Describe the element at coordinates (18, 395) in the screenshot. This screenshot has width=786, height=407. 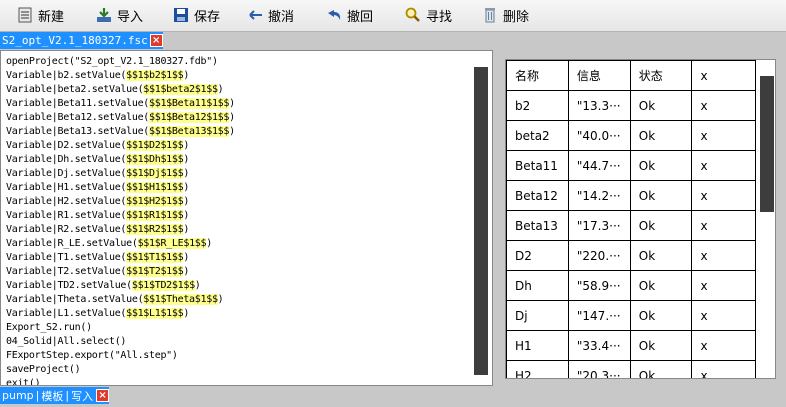
I see `tab-pump: pump` at that location.